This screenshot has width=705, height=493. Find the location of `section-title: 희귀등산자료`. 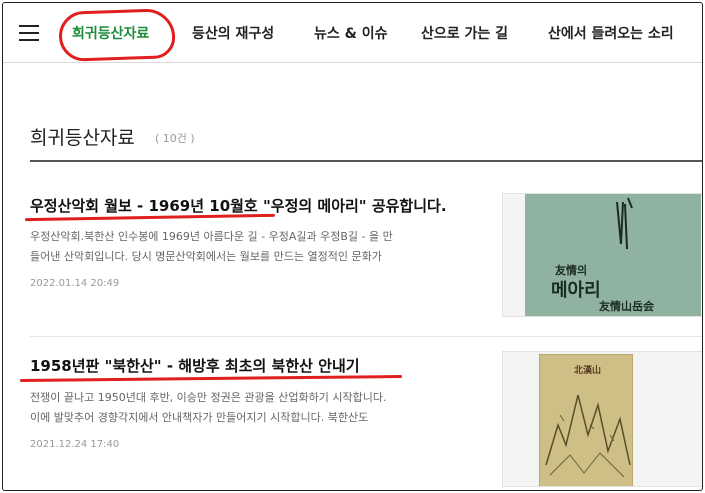

section-title: 희귀등산자료 is located at coordinates (82, 138).